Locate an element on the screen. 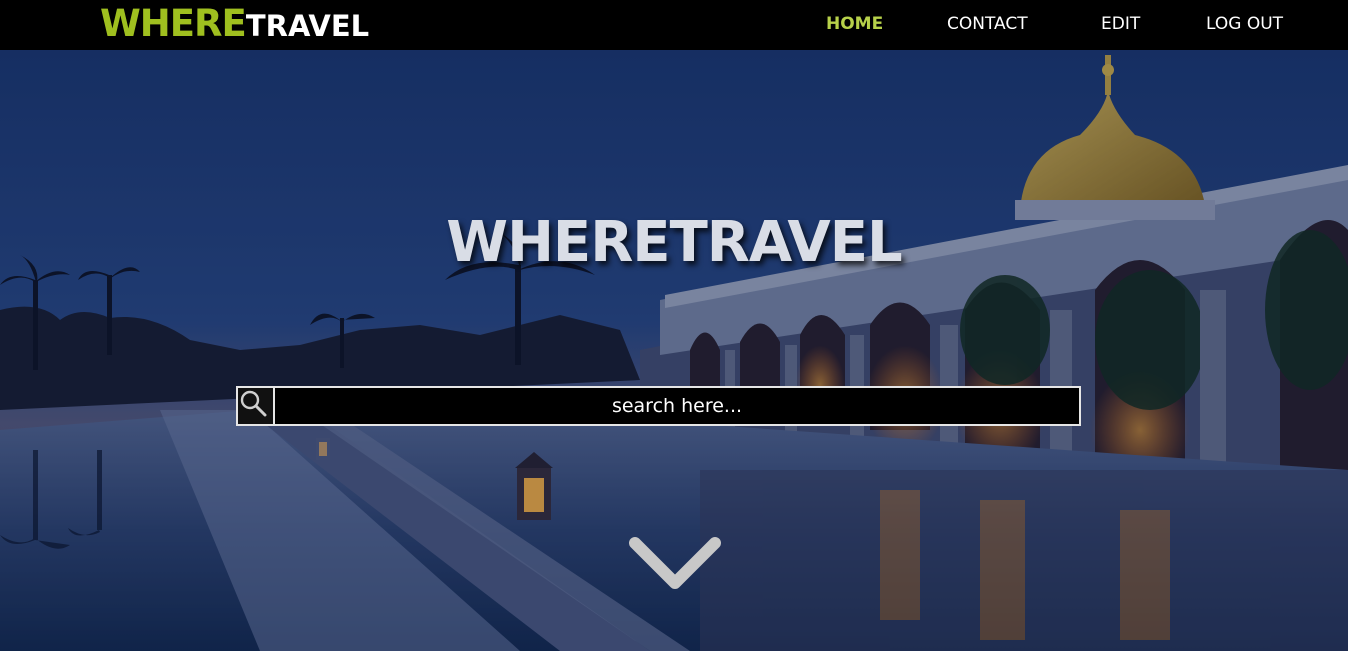 The image size is (1348, 651). search-input is located at coordinates (677, 406).